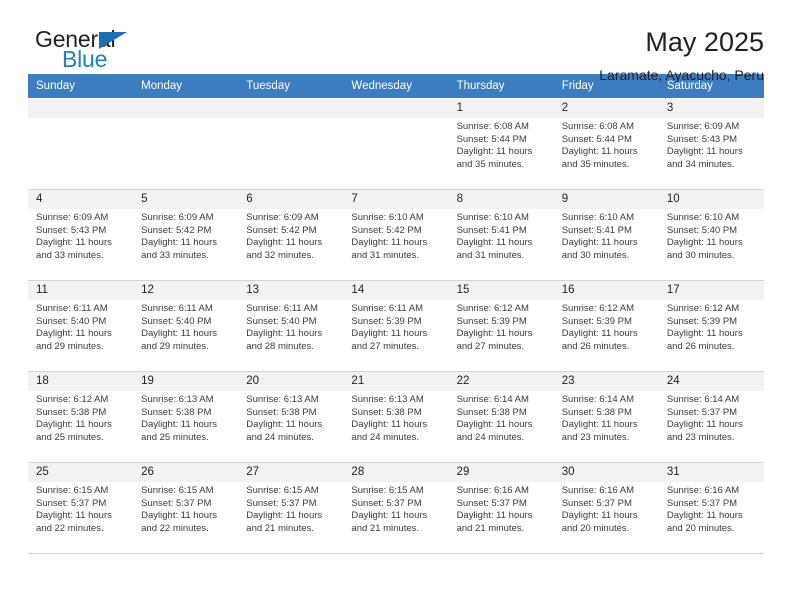 The height and width of the screenshot is (612, 792). I want to click on day-number: 28, so click(396, 472).